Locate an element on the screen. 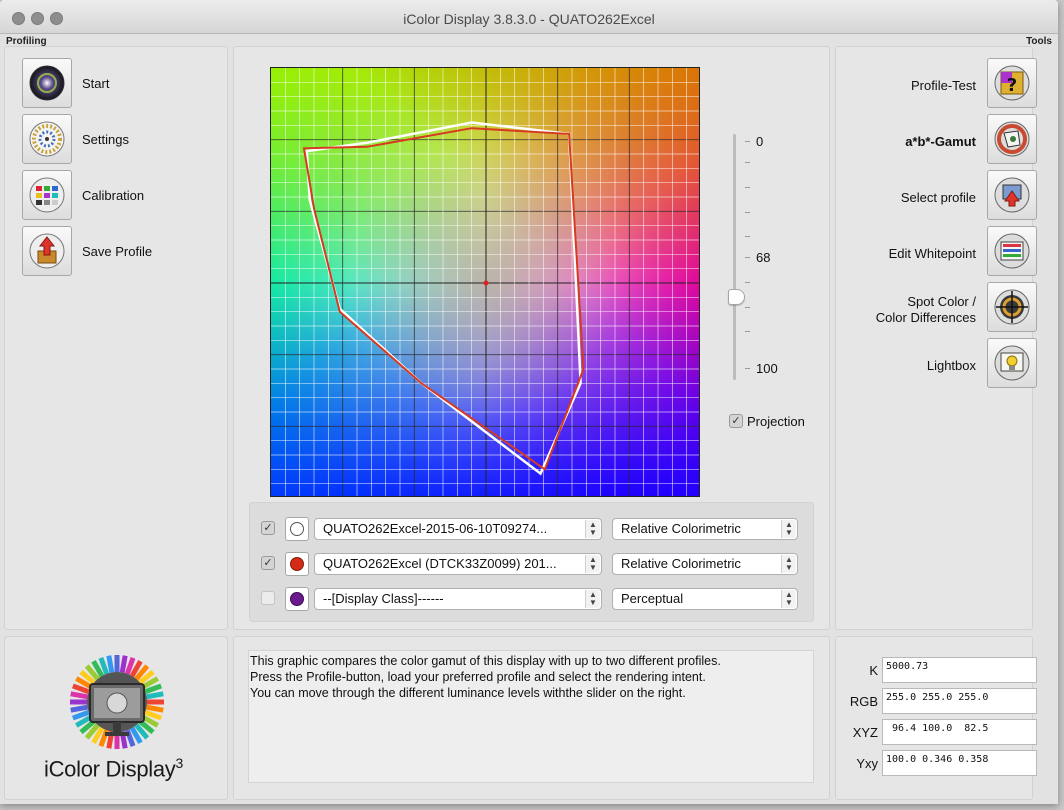 Image resolution: width=1064 pixels, height=810 pixels. edit-whitepoint-button is located at coordinates (1012, 251).